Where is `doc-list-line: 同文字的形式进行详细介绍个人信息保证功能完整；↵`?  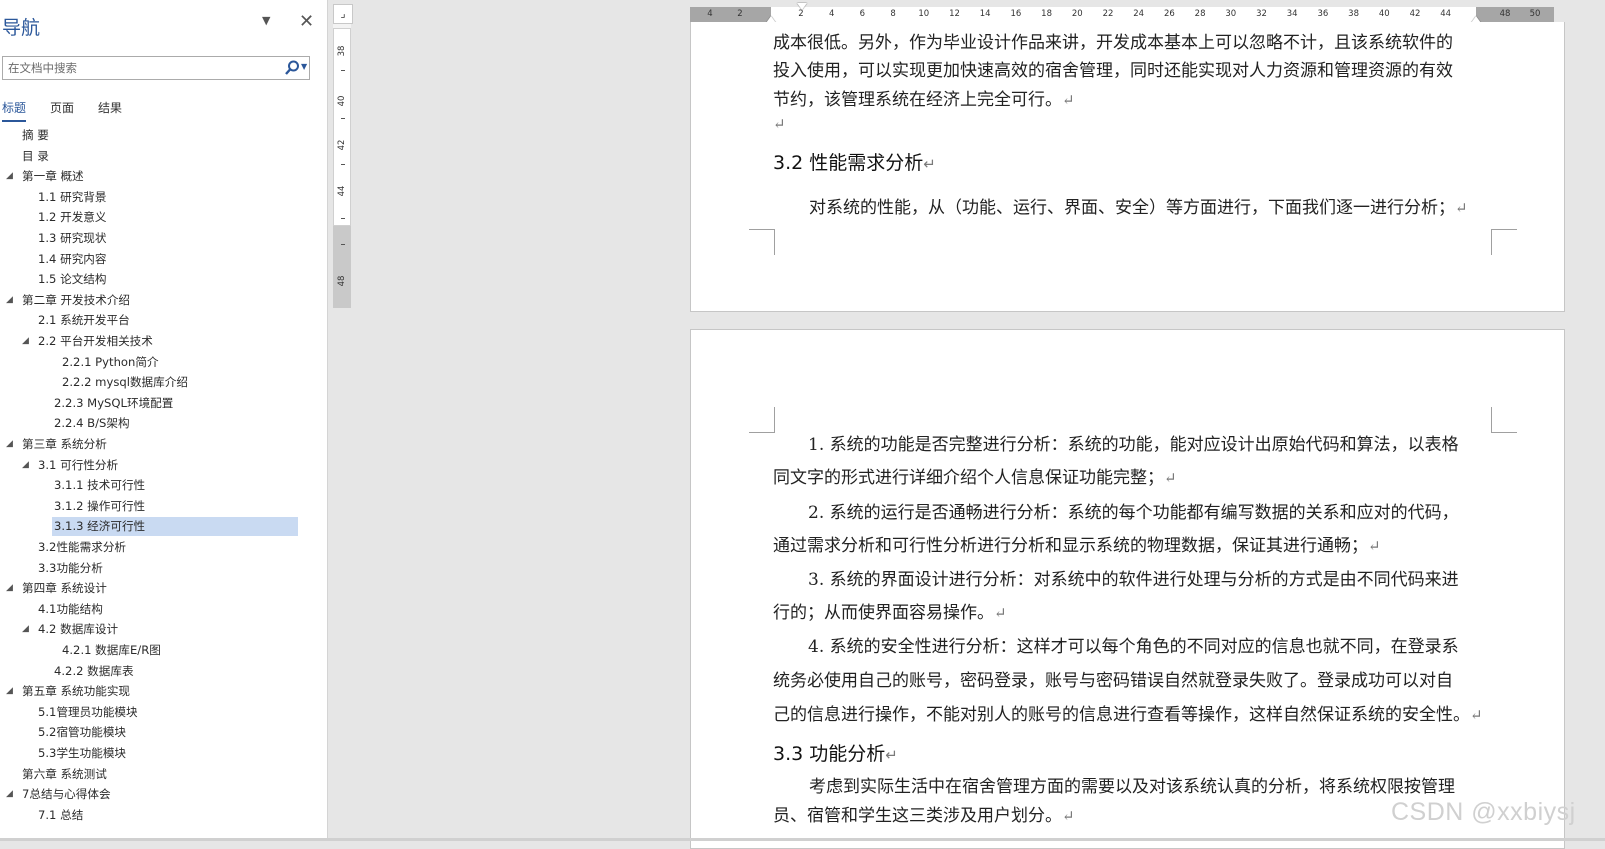 doc-list-line: 同文字的形式进行详细介绍个人信息保证功能完整；↵ is located at coordinates (1133, 475).